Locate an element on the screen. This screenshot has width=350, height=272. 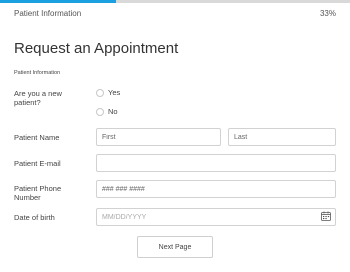
progress-percent: 33% is located at coordinates (327, 13).